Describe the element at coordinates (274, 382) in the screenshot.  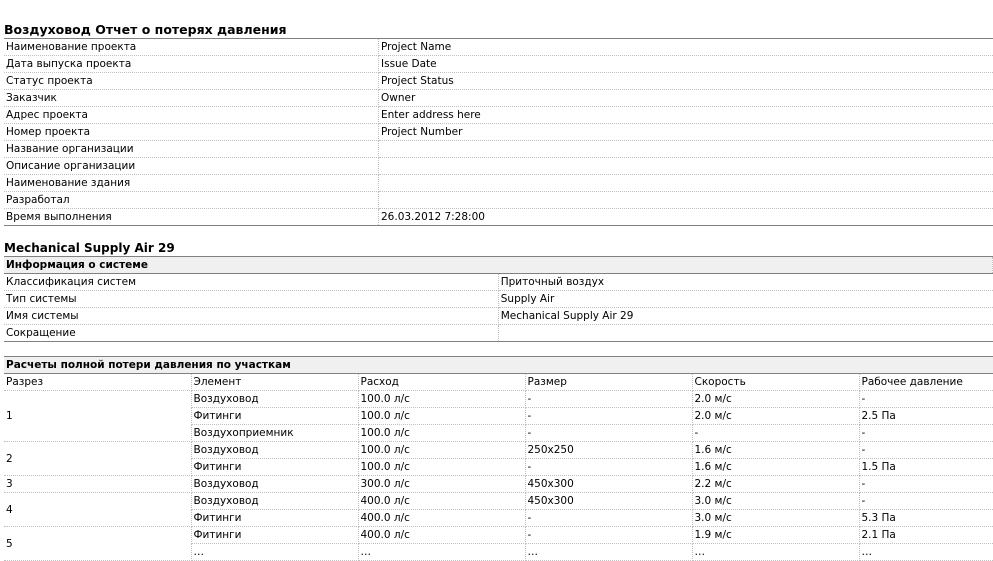
I see `column-header: Элемент` at that location.